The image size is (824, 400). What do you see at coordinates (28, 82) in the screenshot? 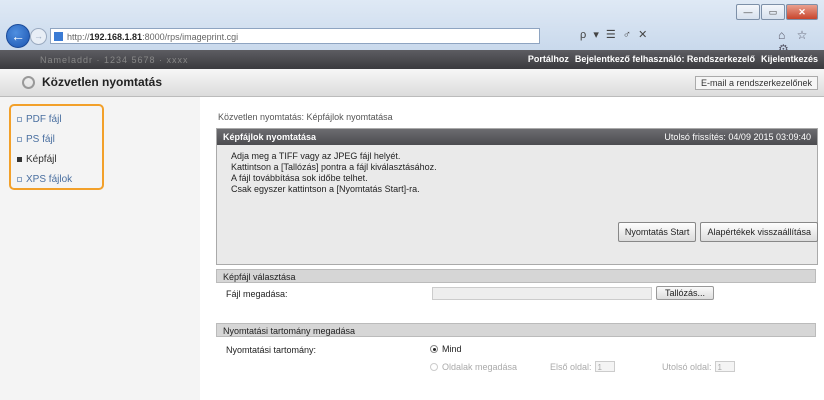
I see `direct-print-icon` at bounding box center [28, 82].